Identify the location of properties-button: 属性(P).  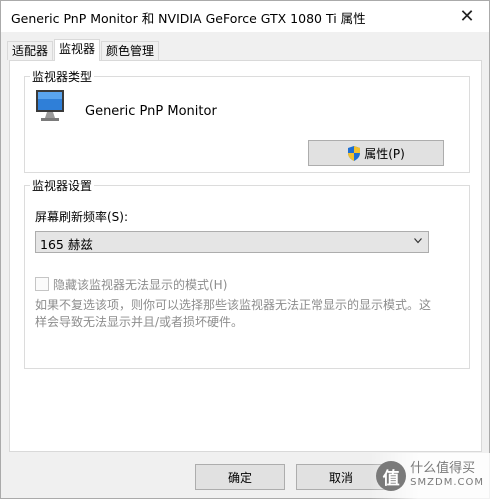
(376, 153).